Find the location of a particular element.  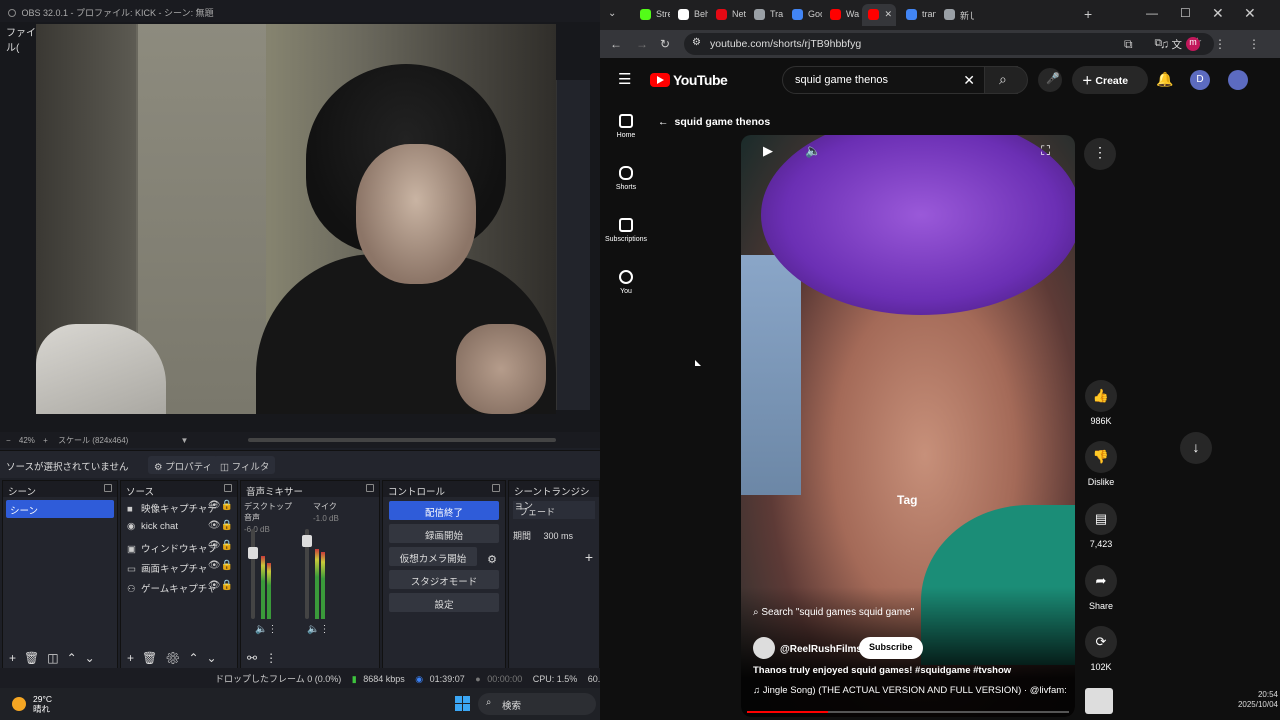

volume-icon: 🔈 is located at coordinates (813, 151).